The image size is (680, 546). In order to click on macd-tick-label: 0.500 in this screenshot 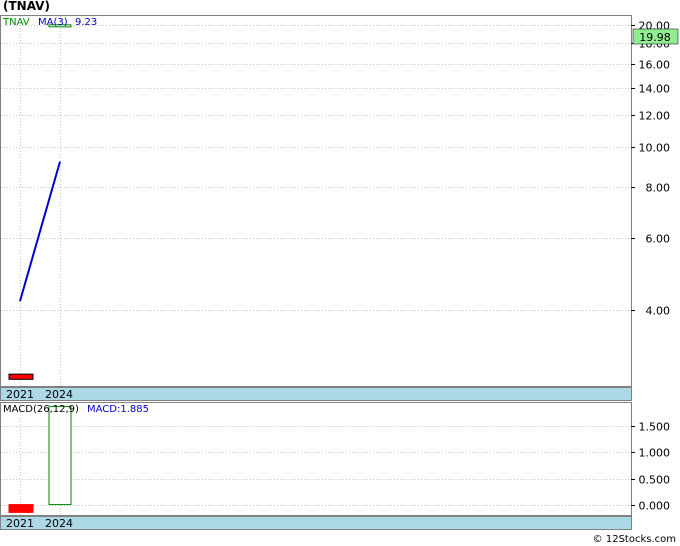, I will do `click(655, 480)`.